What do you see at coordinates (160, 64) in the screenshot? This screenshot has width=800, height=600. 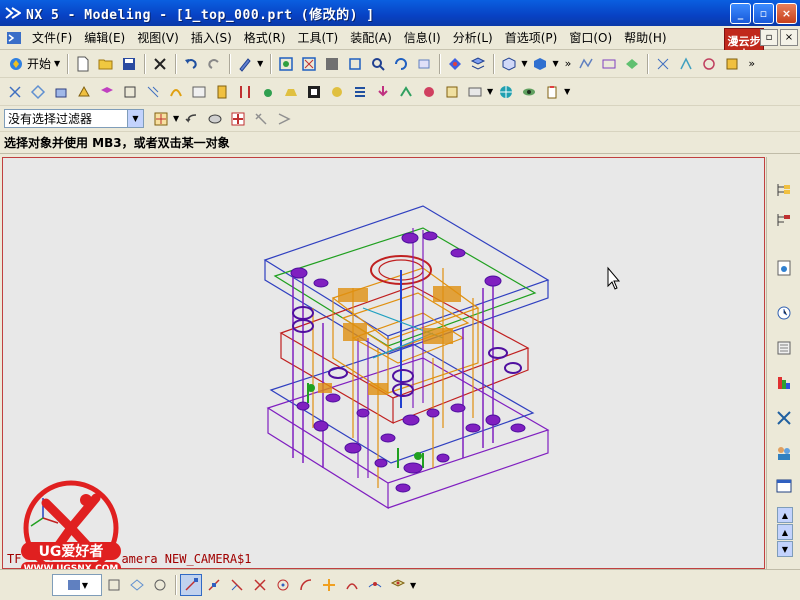 I see `cut-icon` at bounding box center [160, 64].